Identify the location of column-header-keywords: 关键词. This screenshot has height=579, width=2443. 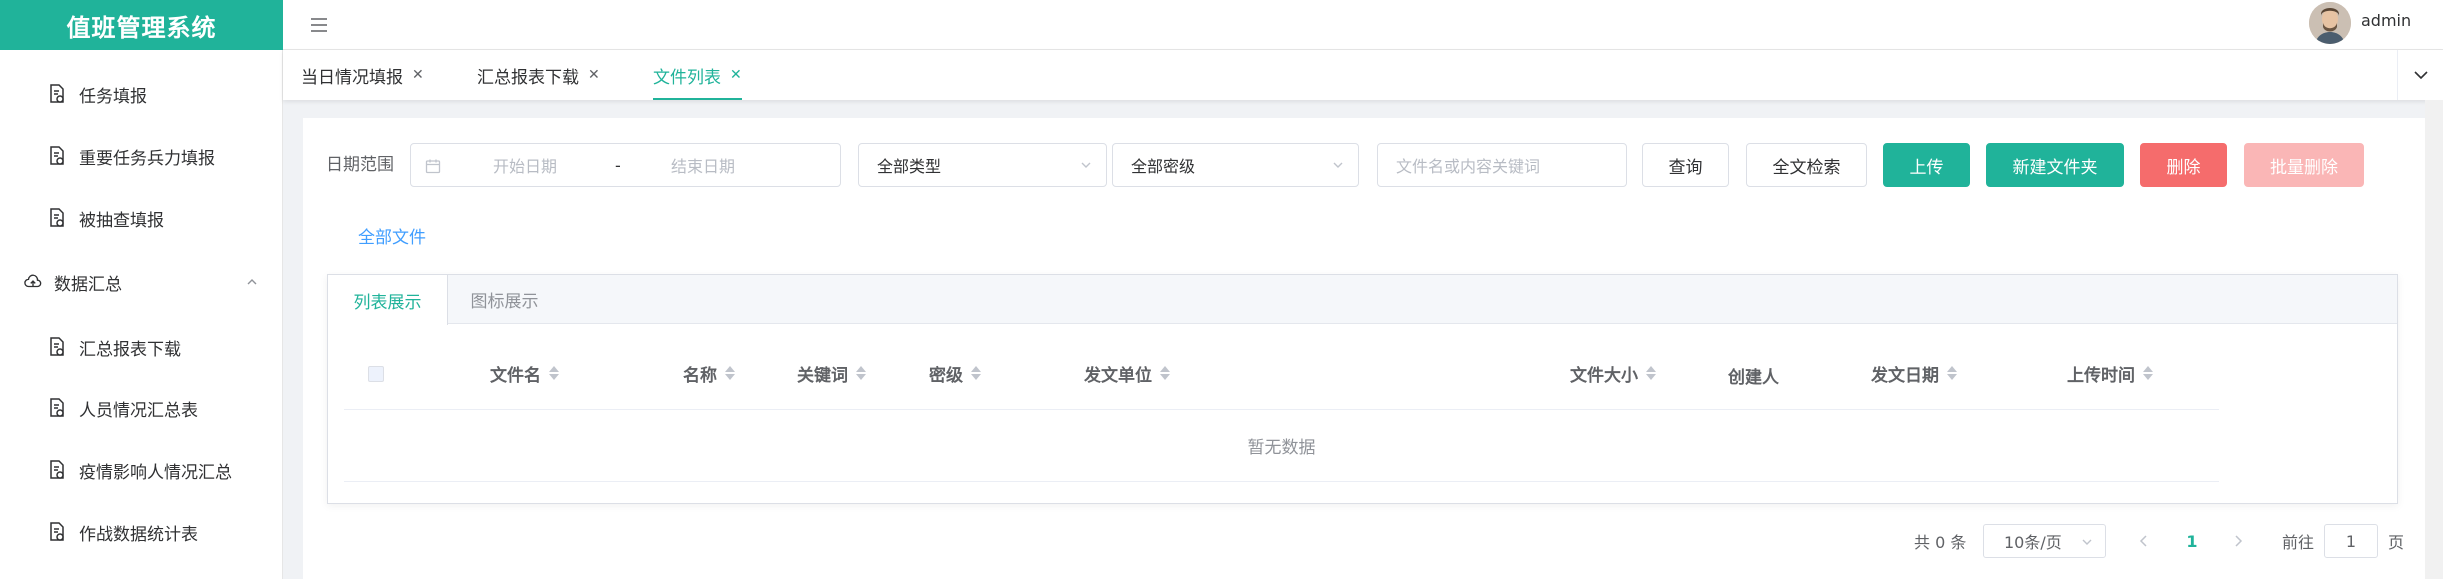
(831, 373).